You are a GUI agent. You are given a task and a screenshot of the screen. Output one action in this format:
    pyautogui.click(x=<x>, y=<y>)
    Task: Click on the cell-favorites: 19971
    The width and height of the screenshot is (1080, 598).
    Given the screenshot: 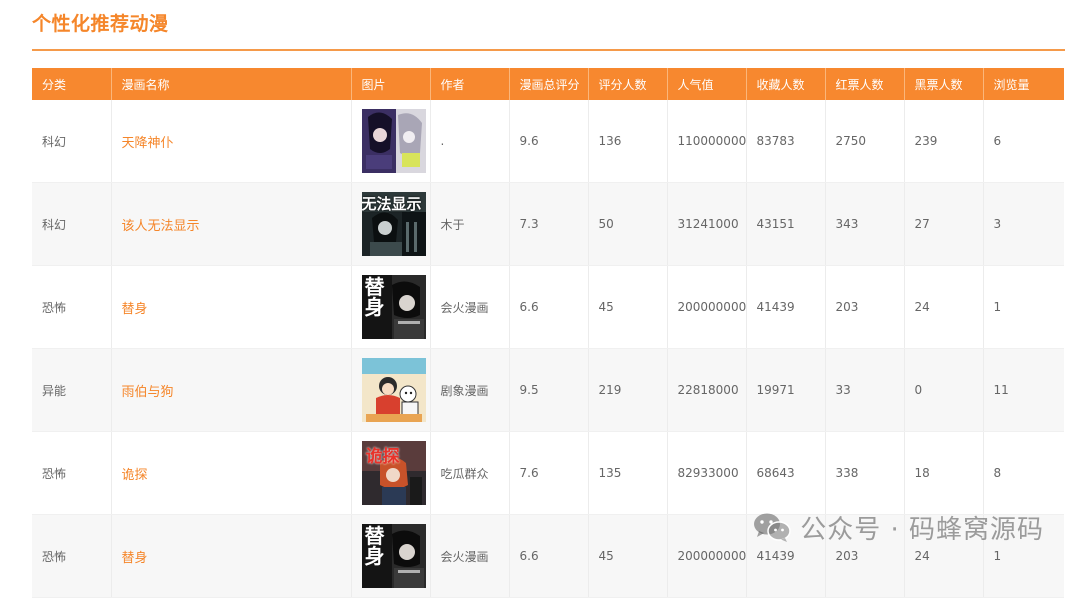 What is the action you would take?
    pyautogui.click(x=786, y=390)
    